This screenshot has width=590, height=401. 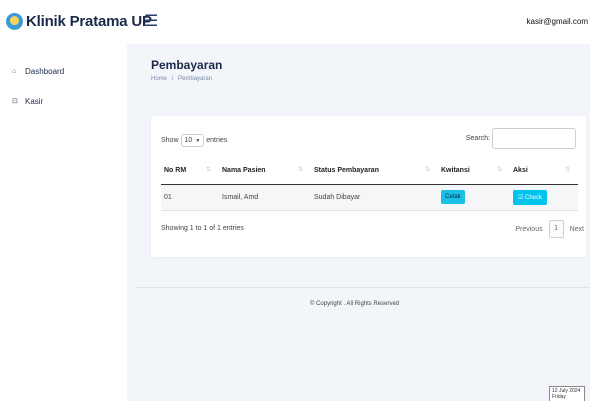 I want to click on search-control: Search:, so click(x=521, y=138).